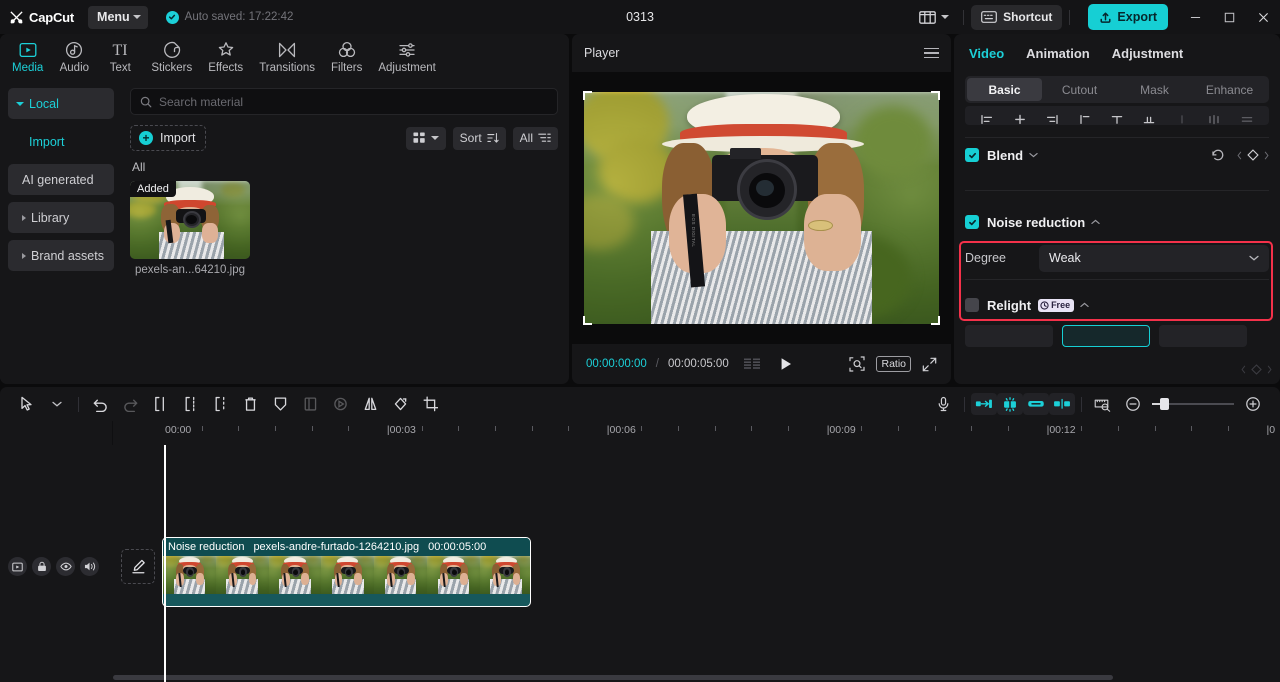 The image size is (1280, 682). I want to click on align-center-horizontal-icon, so click(1019, 115).